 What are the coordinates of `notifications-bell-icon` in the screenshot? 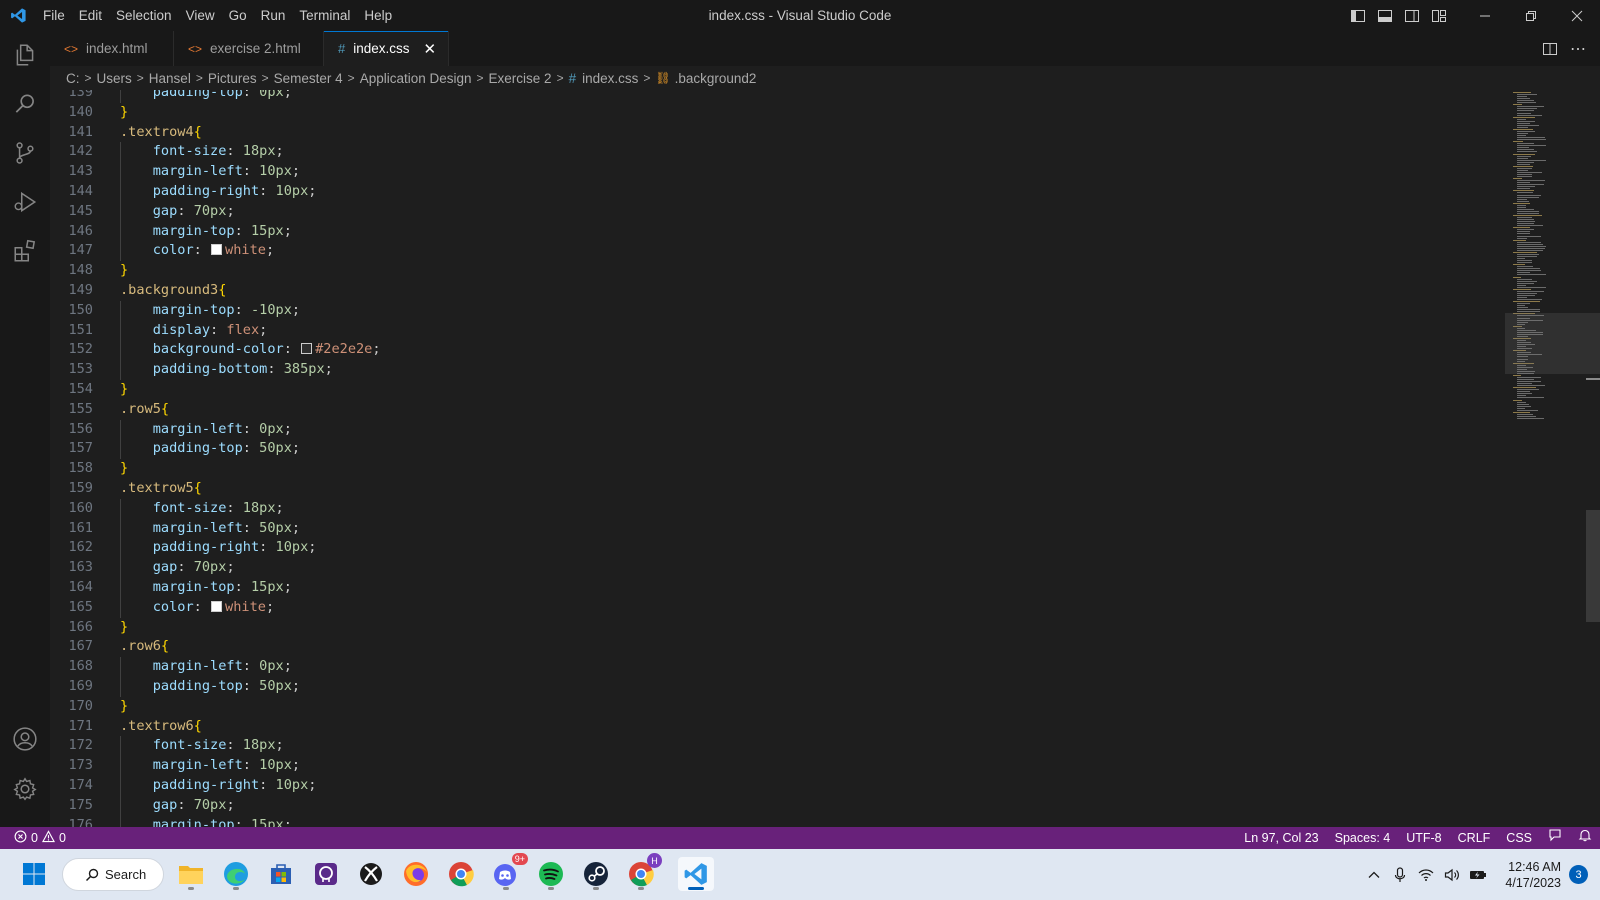 It's located at (1585, 838).